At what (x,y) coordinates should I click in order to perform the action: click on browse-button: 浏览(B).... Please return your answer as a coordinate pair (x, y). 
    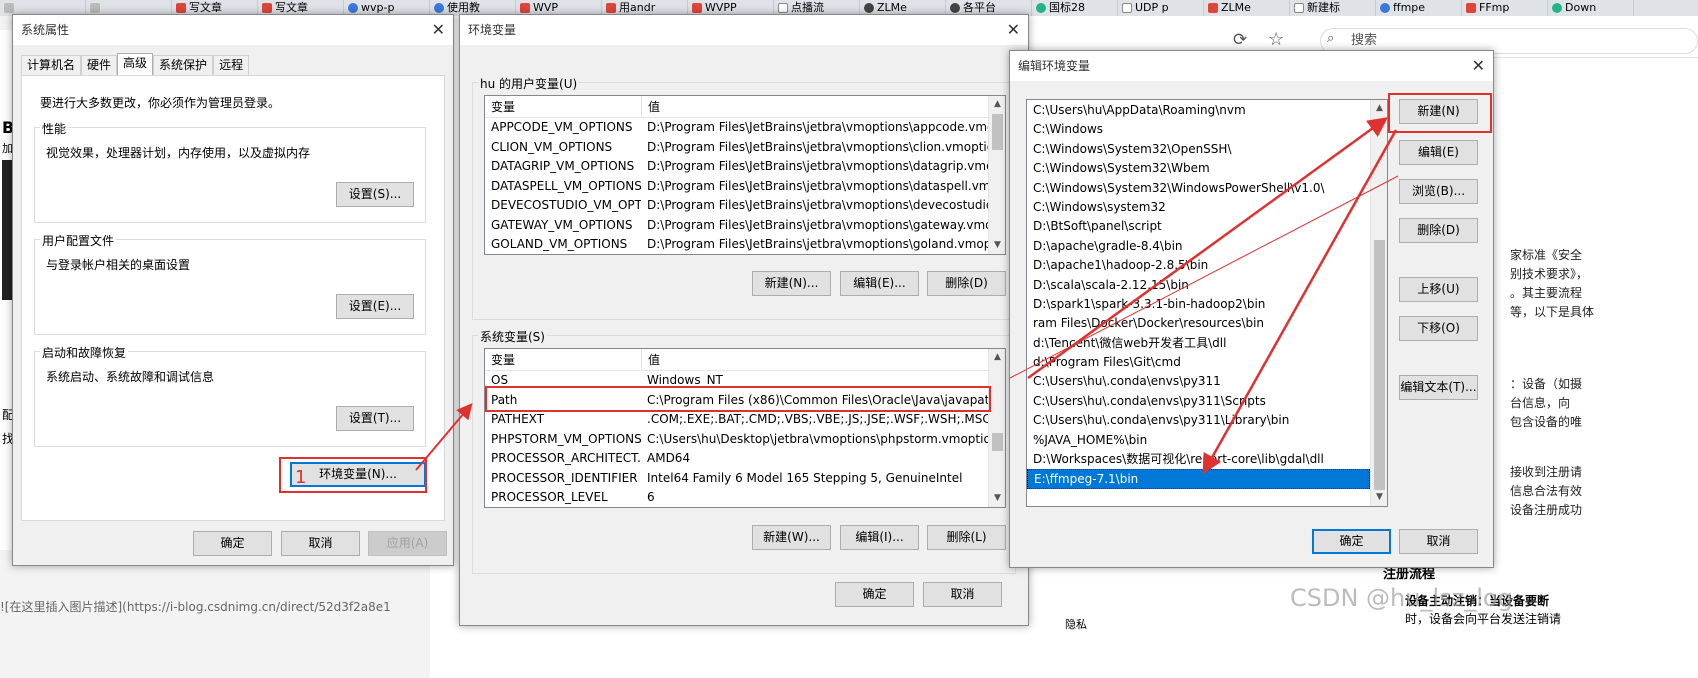
    Looking at the image, I should click on (1438, 191).